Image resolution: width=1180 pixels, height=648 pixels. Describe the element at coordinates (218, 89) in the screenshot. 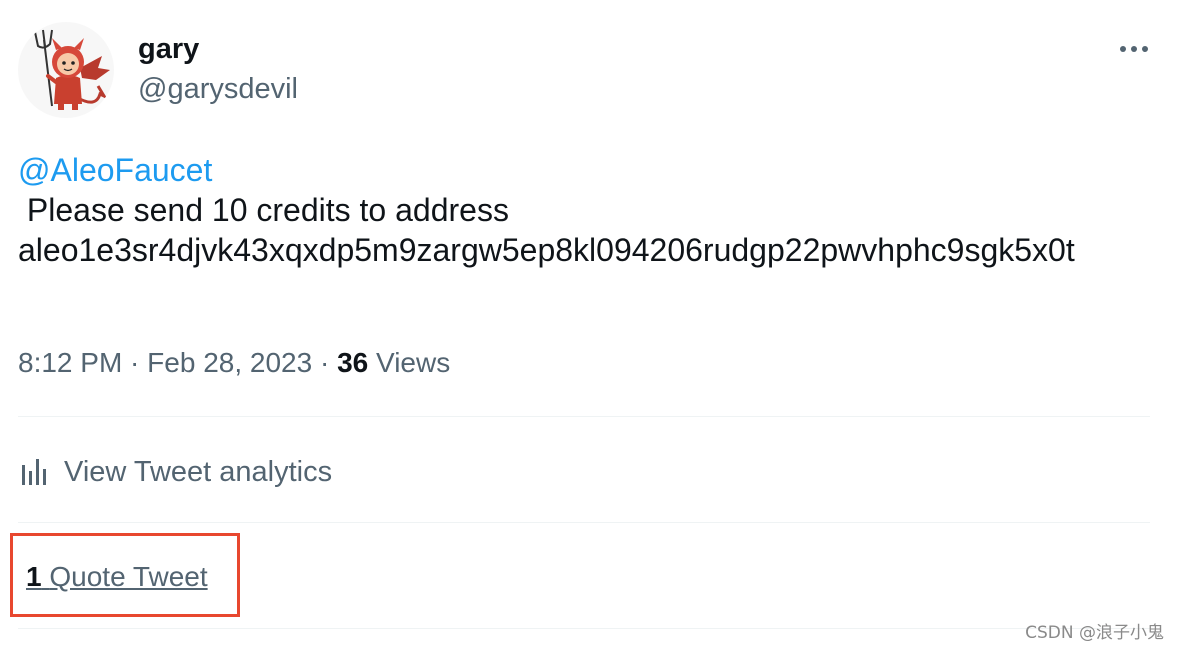

I see `author-handle: @garysdevil` at that location.